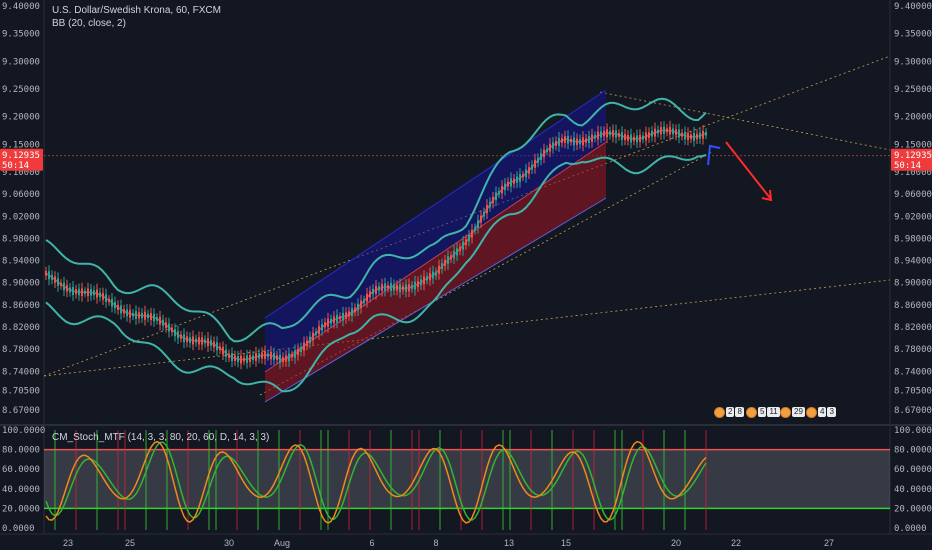 The image size is (932, 550). What do you see at coordinates (831, 412) in the screenshot?
I see `event-count: 3` at bounding box center [831, 412].